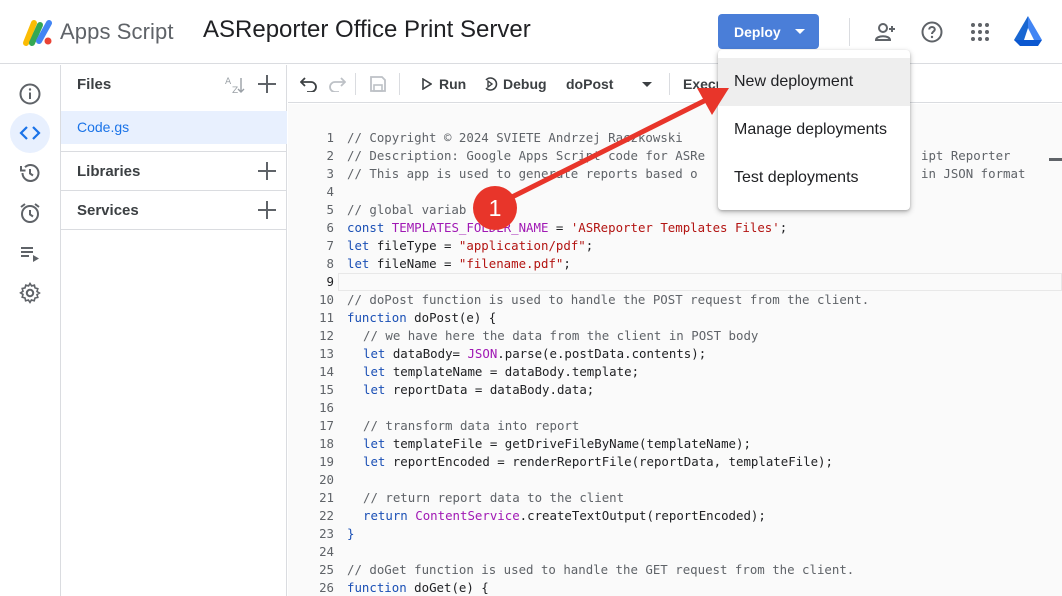 This screenshot has width=1062, height=596. Describe the element at coordinates (30, 173) in the screenshot. I see `history-icon` at that location.